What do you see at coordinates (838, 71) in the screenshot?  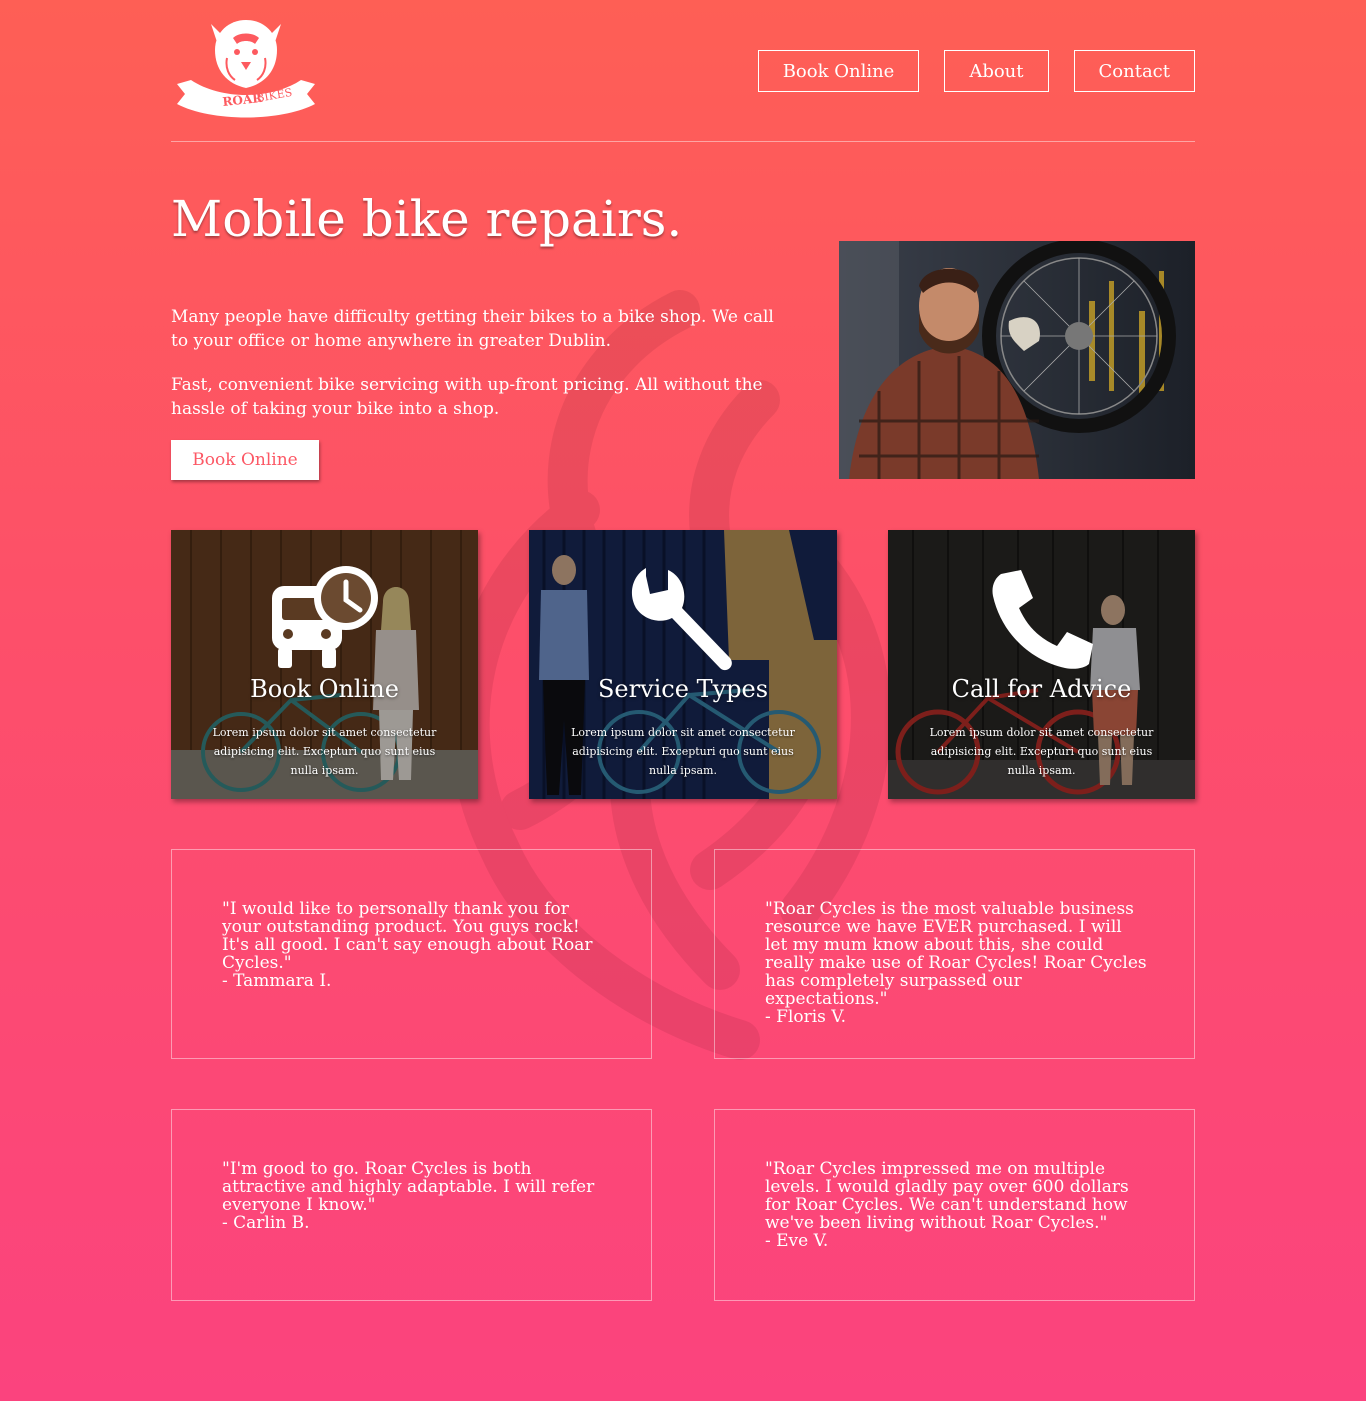 I see `nav-book-online-button: Book Online` at bounding box center [838, 71].